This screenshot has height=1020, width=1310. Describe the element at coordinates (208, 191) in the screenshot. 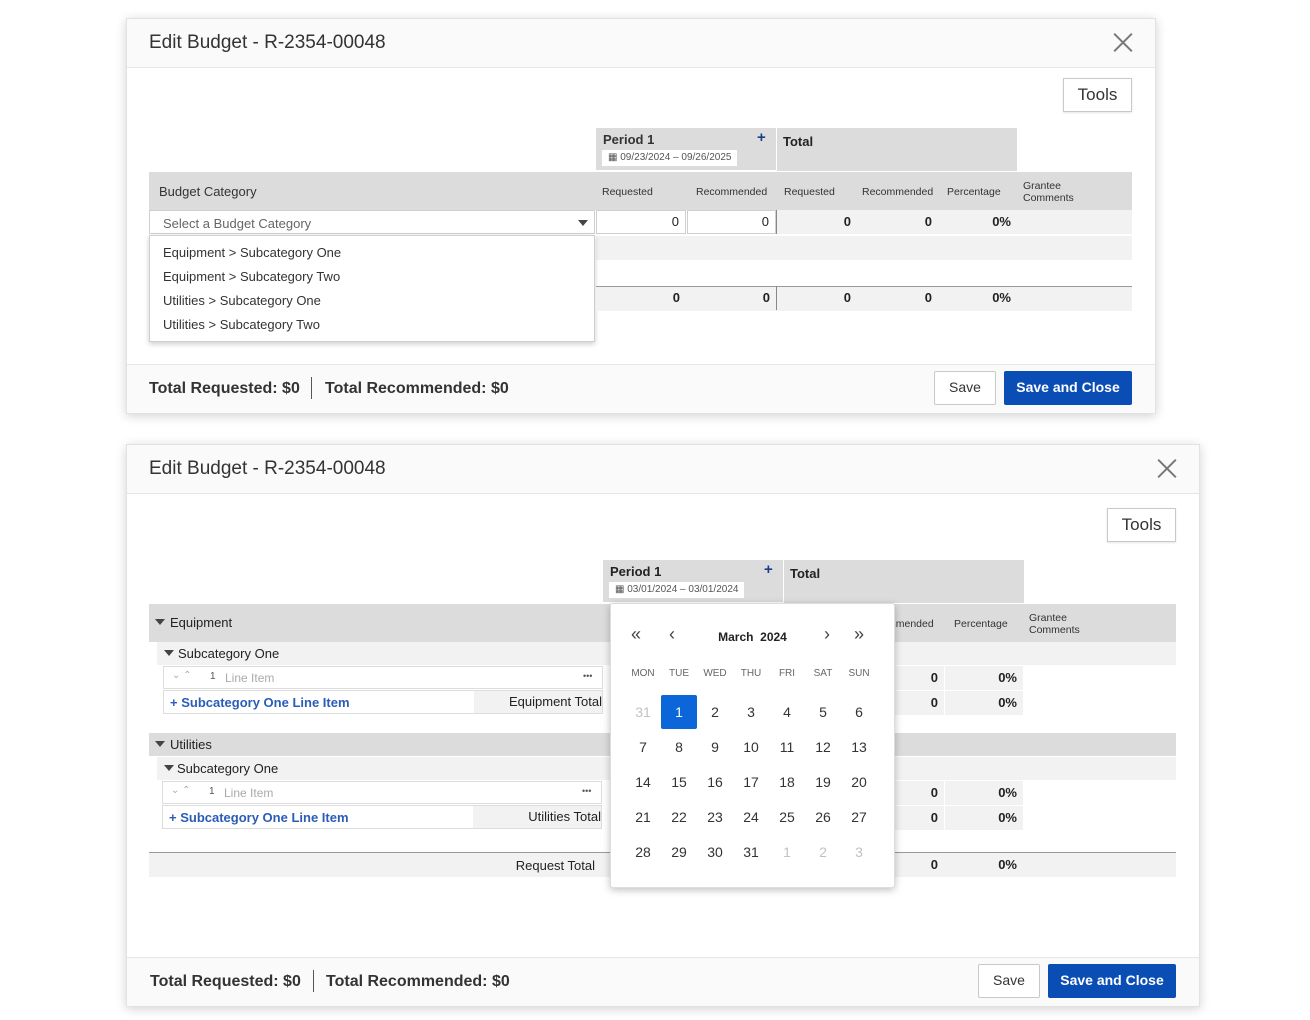

I see `budget-category-header: Budget Category` at that location.